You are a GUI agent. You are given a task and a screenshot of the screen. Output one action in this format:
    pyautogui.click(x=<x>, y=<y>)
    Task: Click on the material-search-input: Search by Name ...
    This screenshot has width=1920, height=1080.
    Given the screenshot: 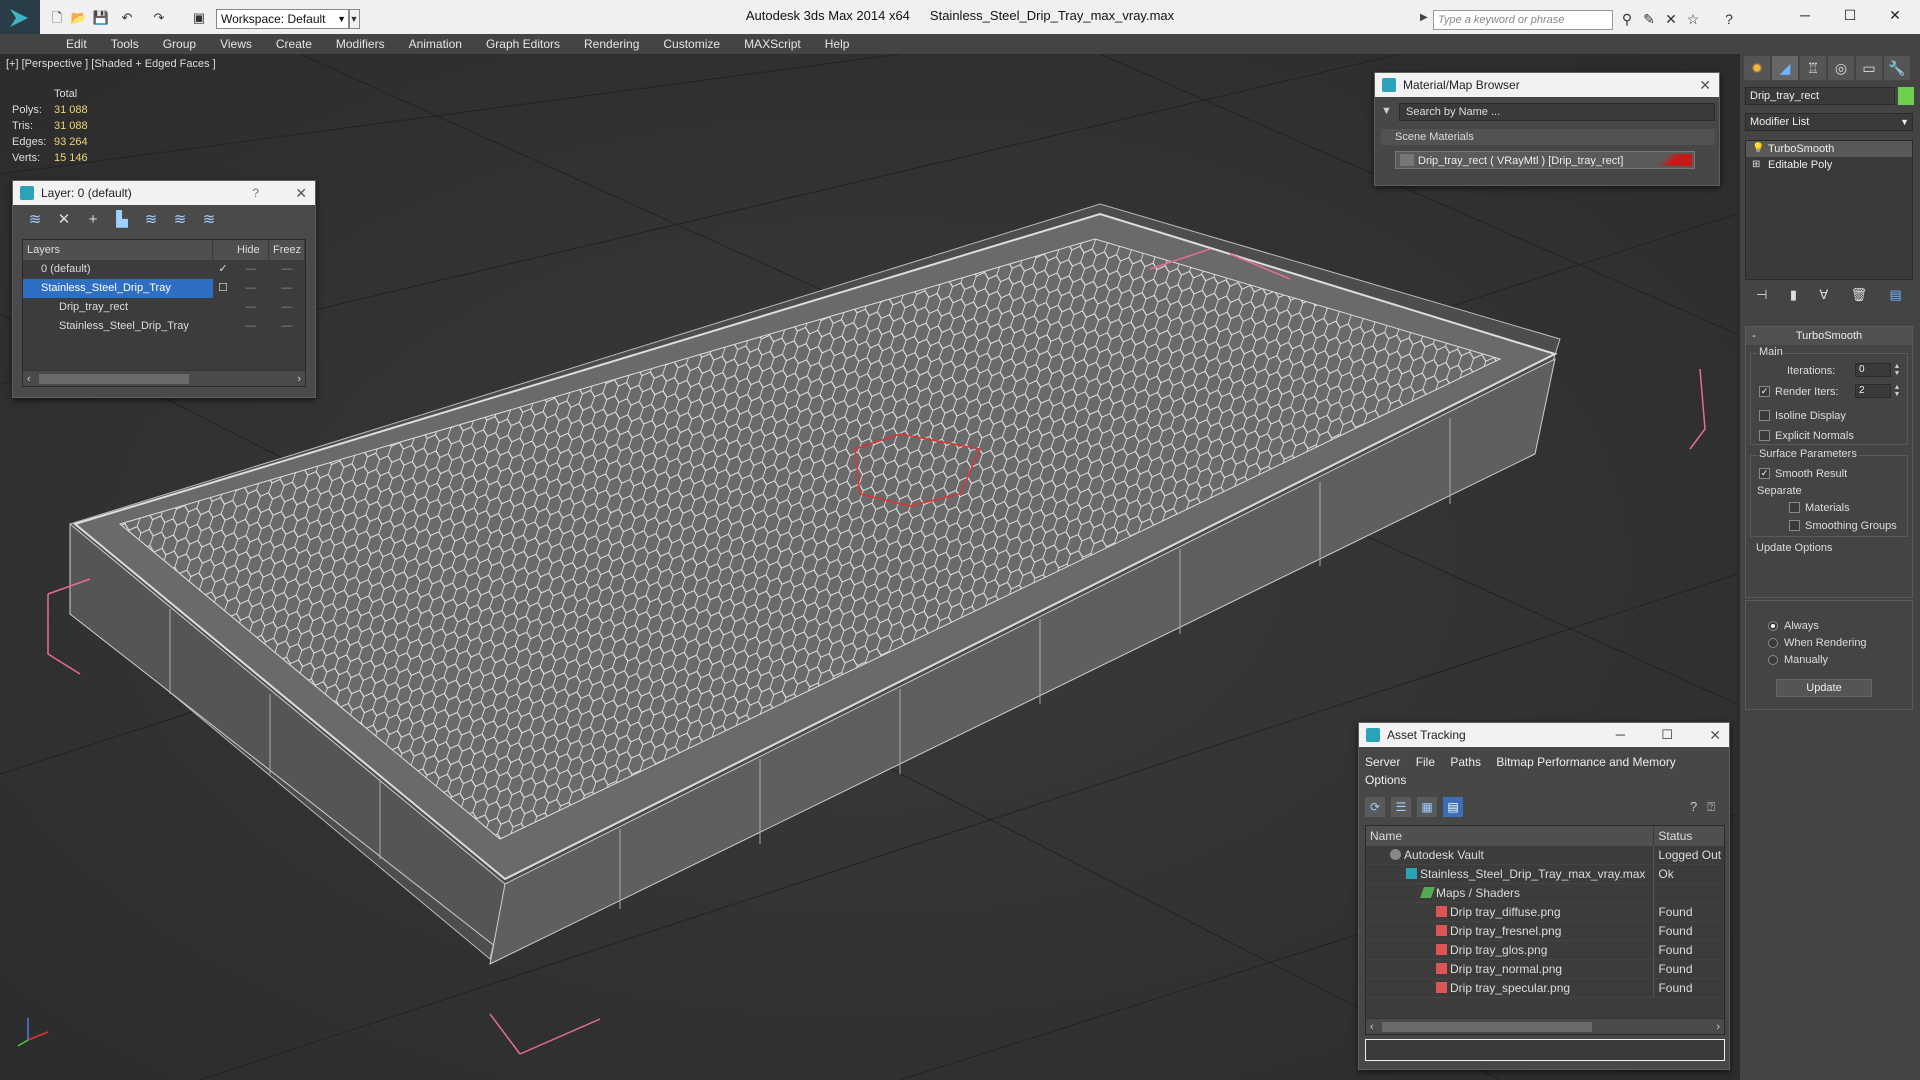 What is the action you would take?
    pyautogui.click(x=1557, y=112)
    